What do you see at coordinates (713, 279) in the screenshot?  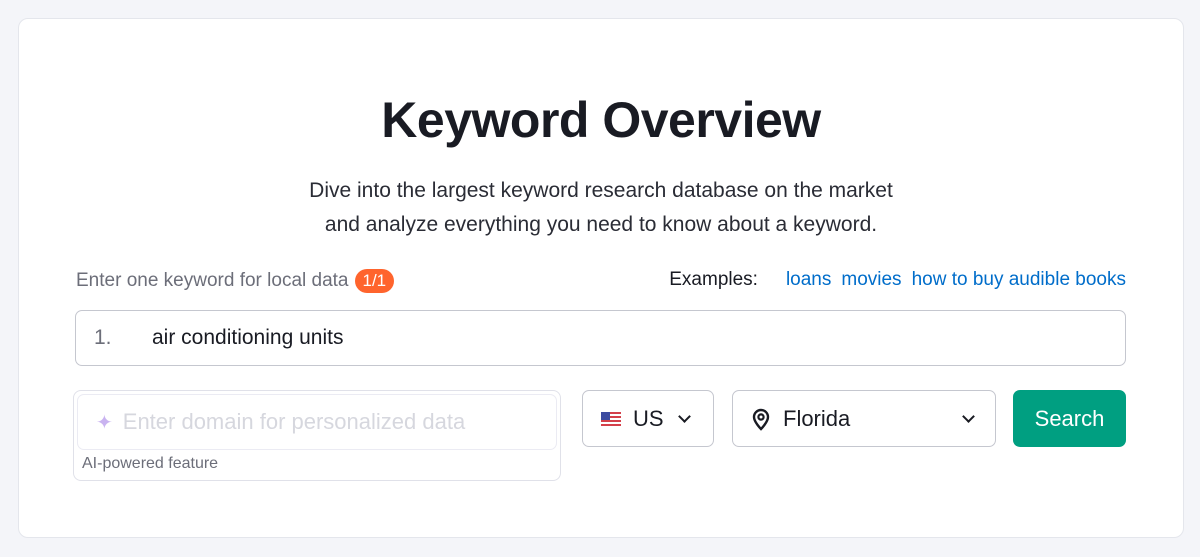 I see `examples-label: Examples:` at bounding box center [713, 279].